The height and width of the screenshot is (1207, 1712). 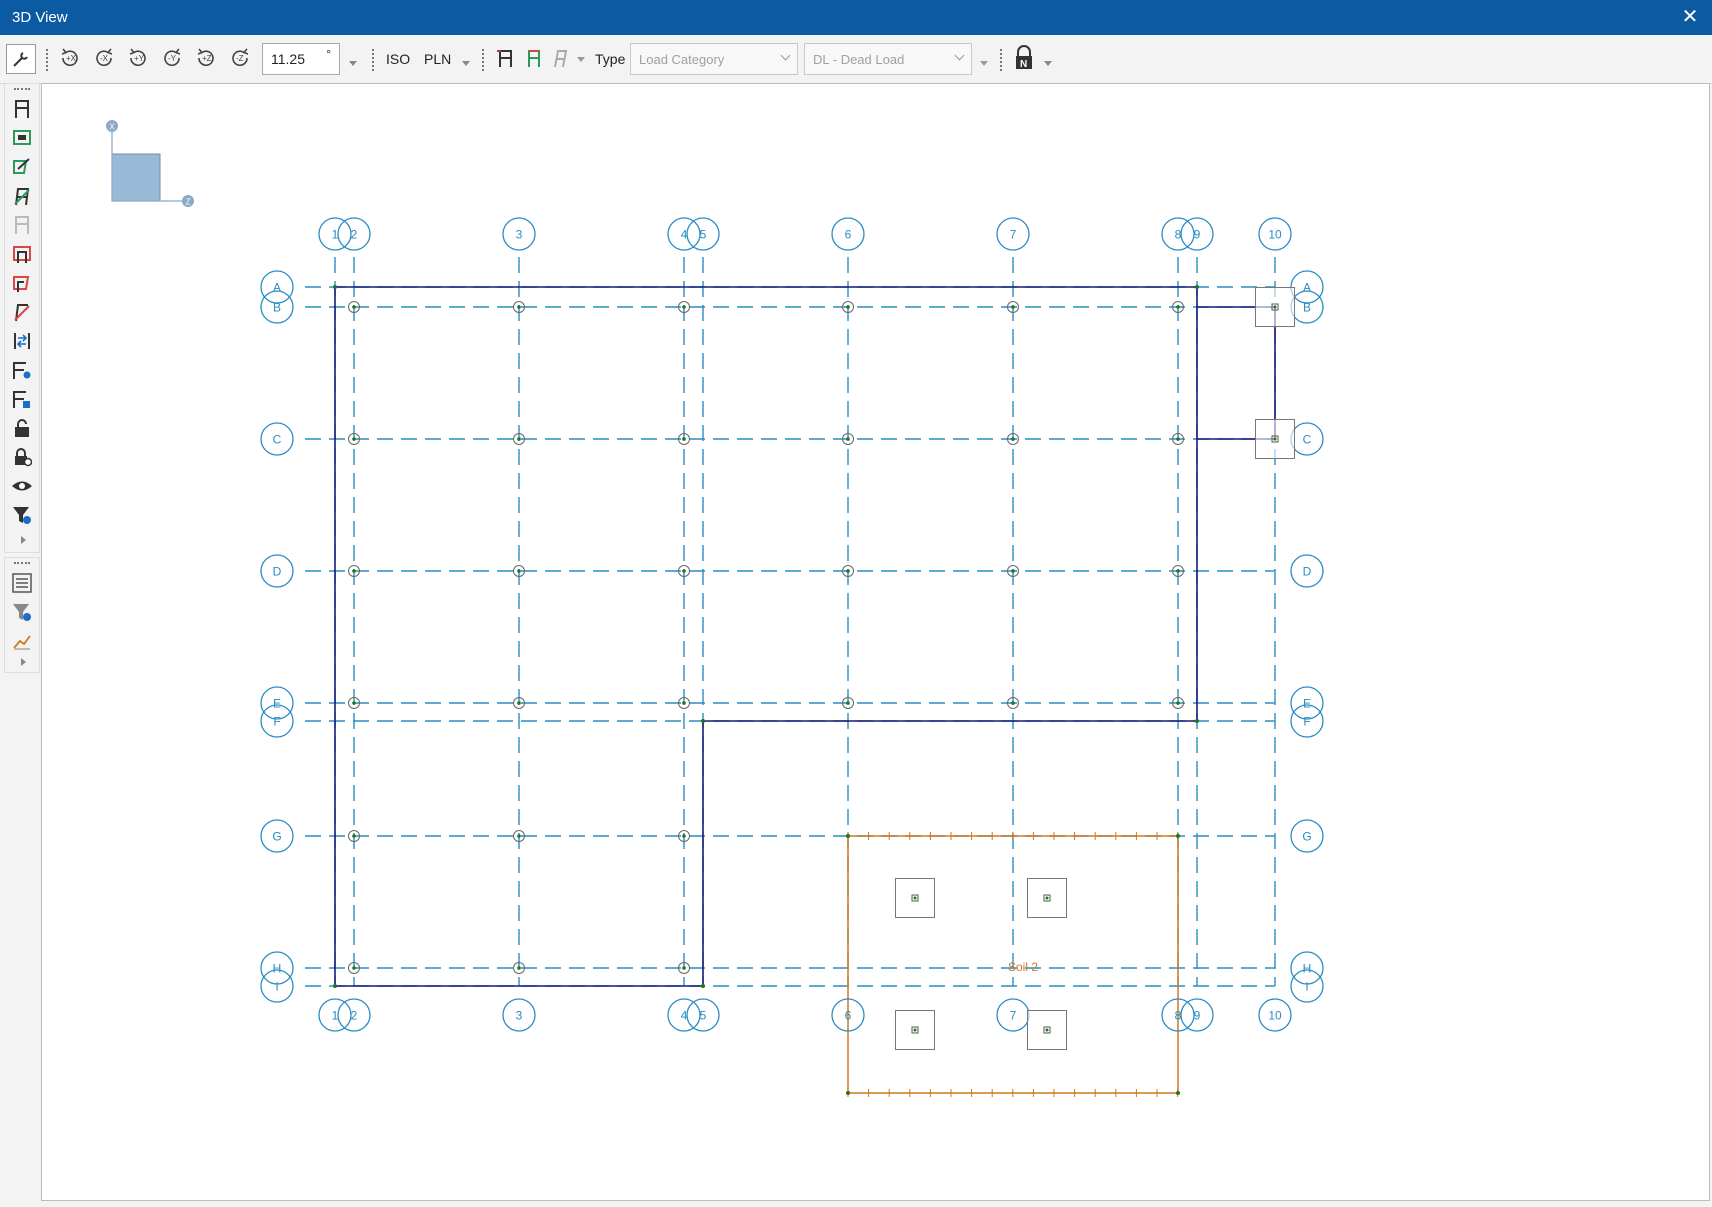 What do you see at coordinates (1197, 1016) in the screenshot?
I see `grid-column-bottom-label: 9` at bounding box center [1197, 1016].